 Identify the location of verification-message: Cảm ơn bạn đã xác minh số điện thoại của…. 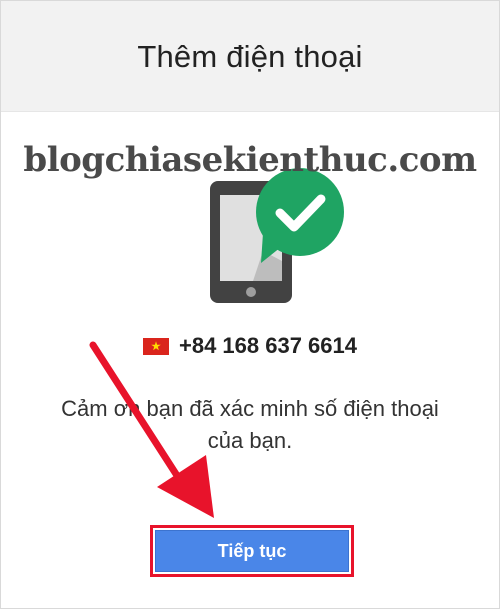
(250, 425).